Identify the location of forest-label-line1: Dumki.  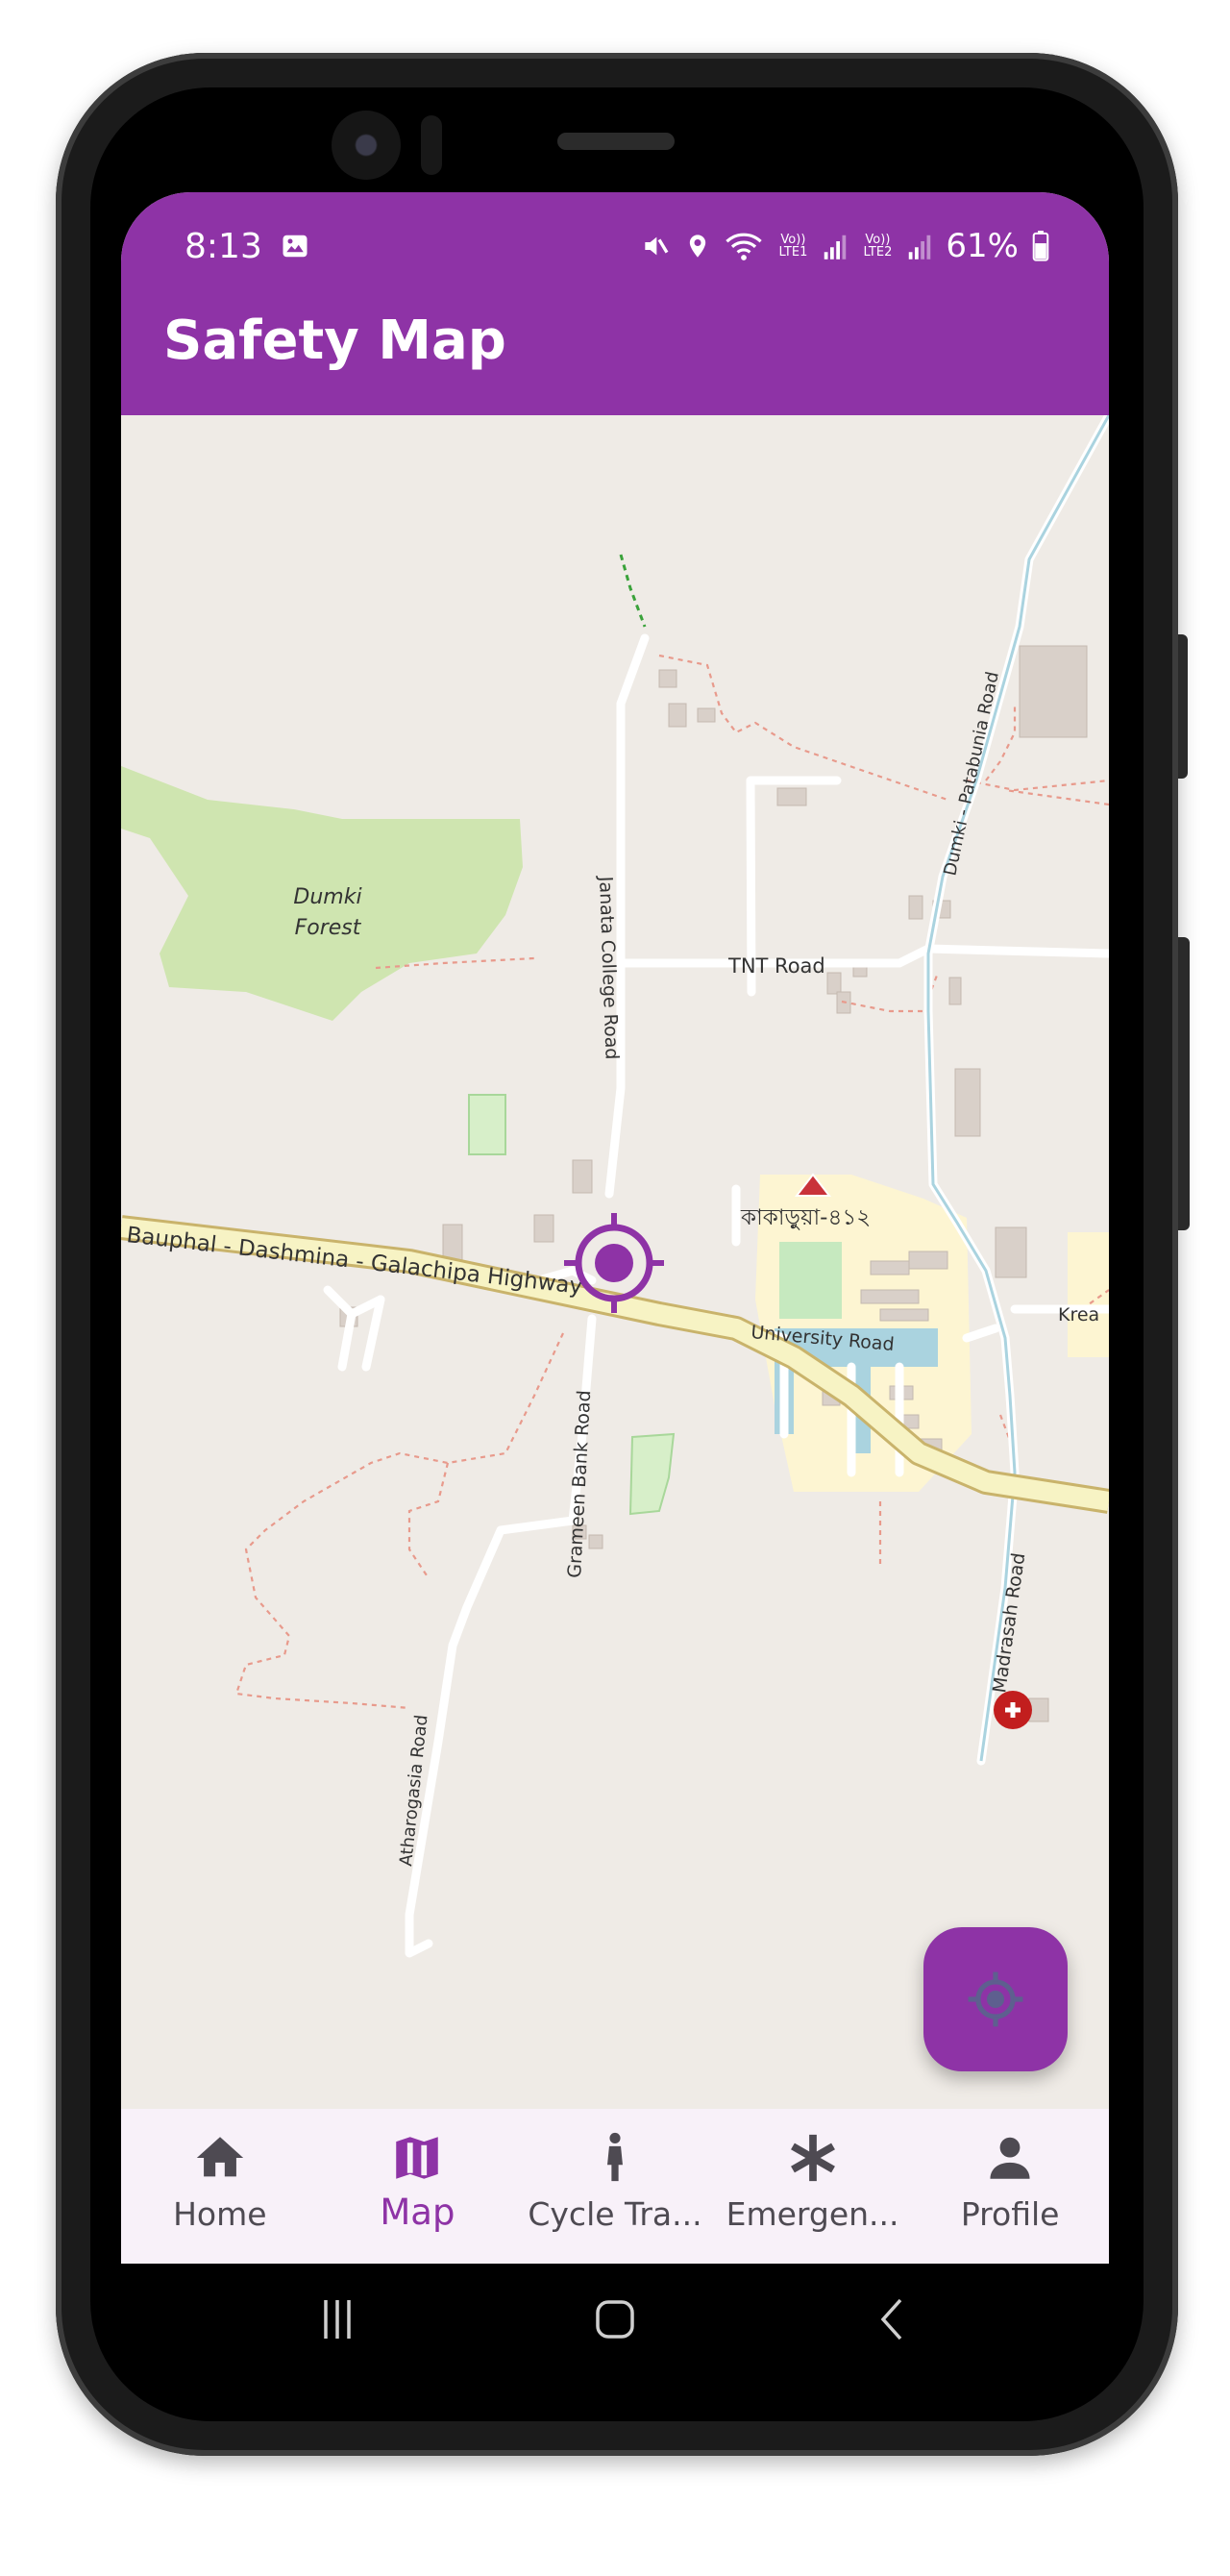
(327, 897).